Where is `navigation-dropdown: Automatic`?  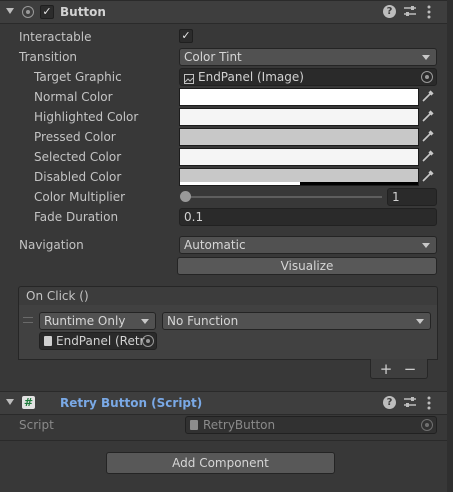
navigation-dropdown: Automatic is located at coordinates (308, 245).